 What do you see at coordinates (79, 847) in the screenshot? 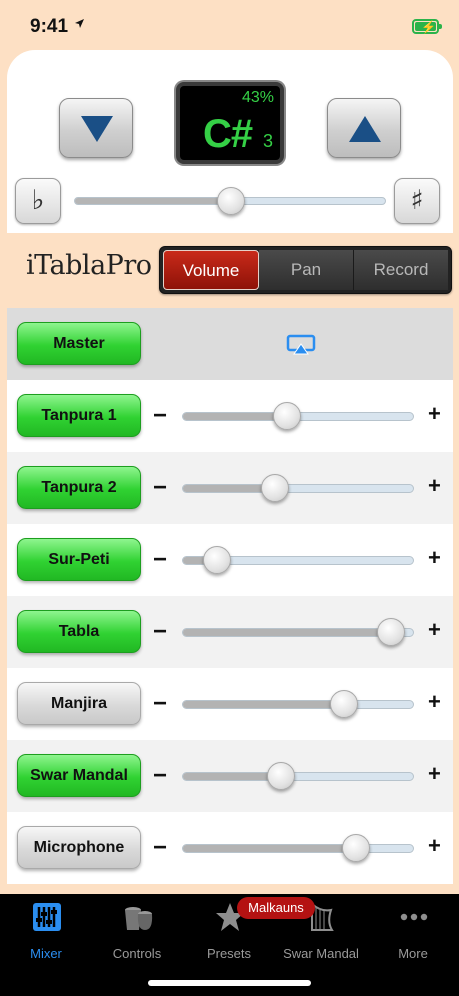
I see `channel-button-microphone: Microphone` at bounding box center [79, 847].